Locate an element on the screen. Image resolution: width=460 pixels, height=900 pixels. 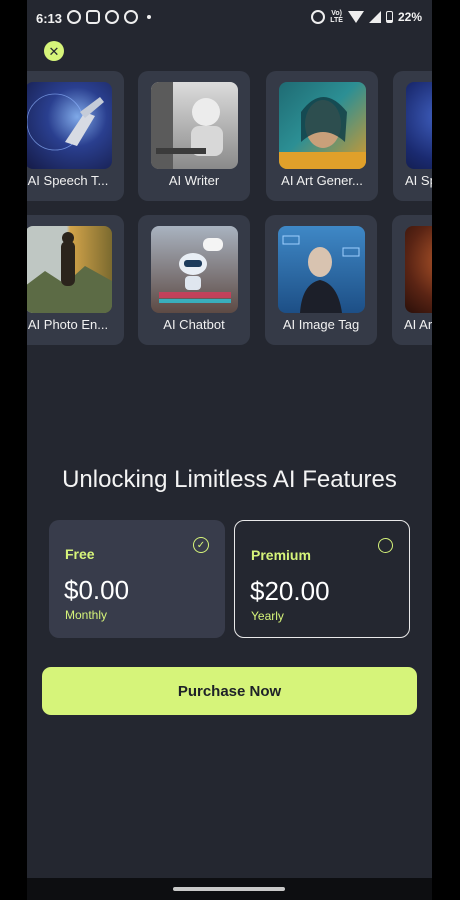
plan-name: Premium is located at coordinates (281, 555).